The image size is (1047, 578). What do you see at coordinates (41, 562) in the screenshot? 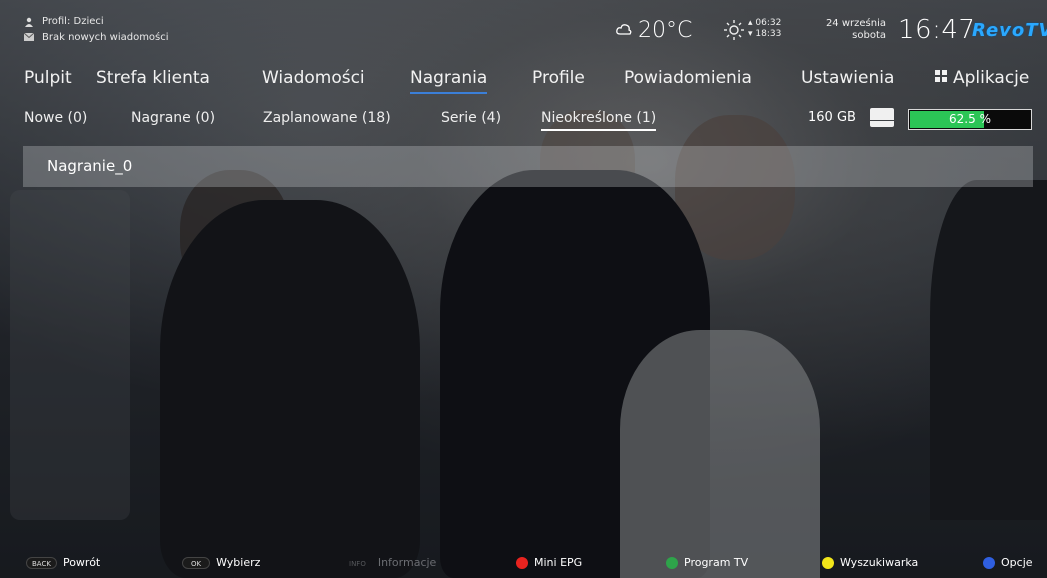
I see `back-key-icon: BACK` at bounding box center [41, 562].